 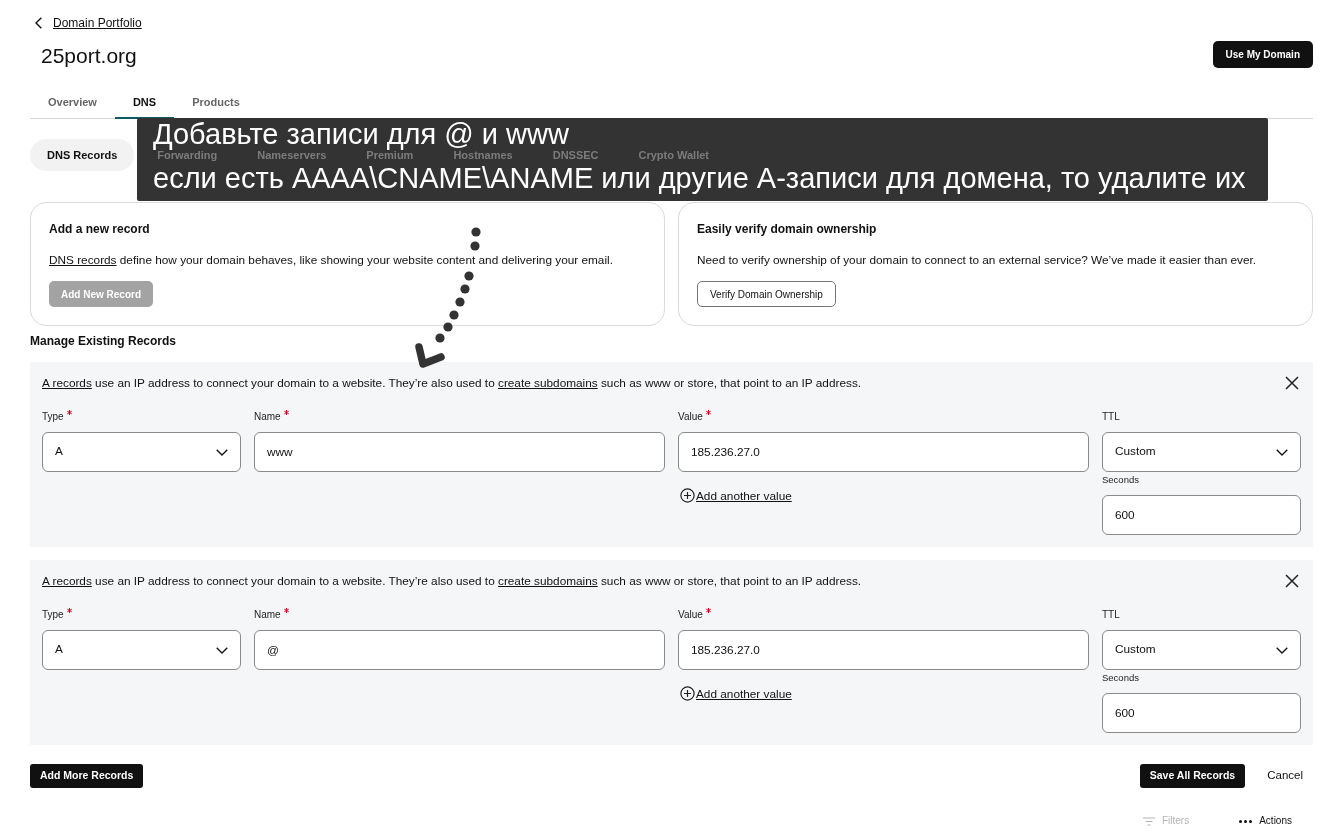 I want to click on verify-button: Verify Domain Ownership, so click(x=766, y=294).